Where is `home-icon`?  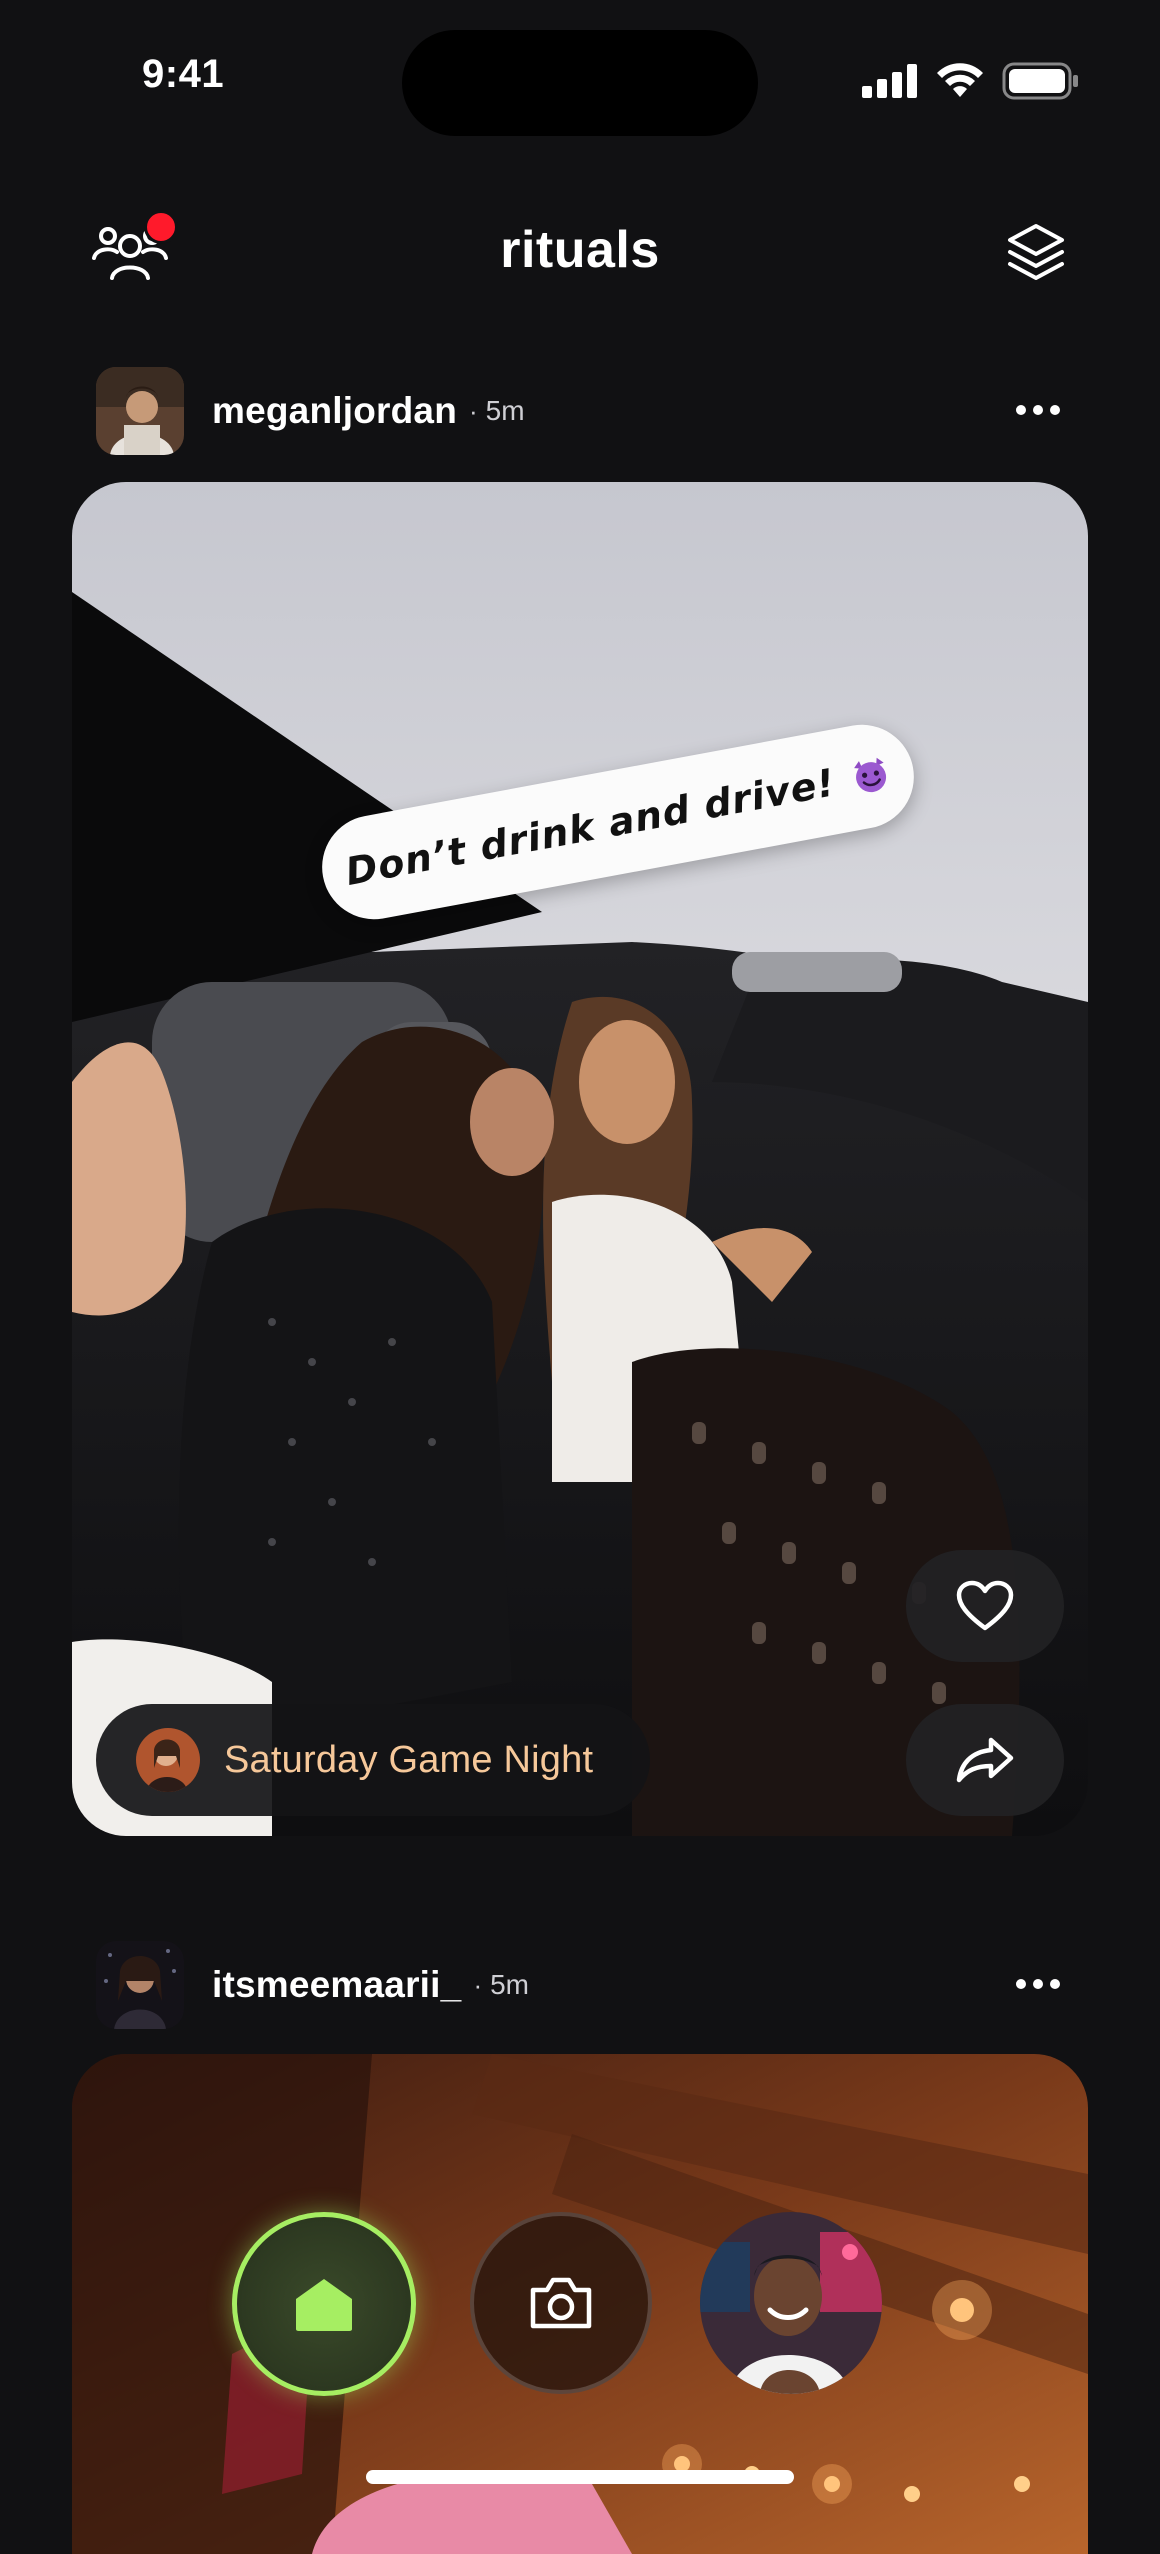 home-icon is located at coordinates (324, 2305).